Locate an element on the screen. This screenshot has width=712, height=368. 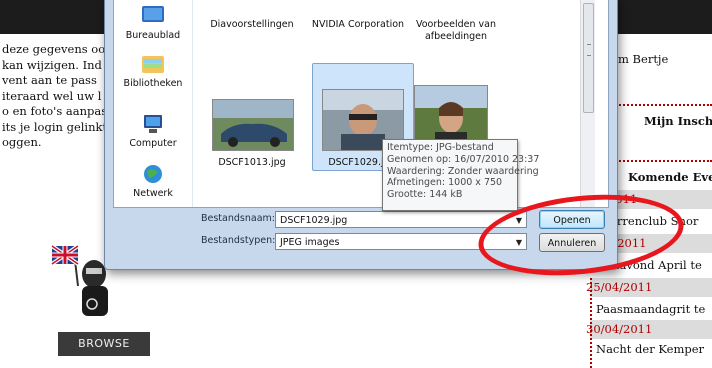
event-date: 30/04/2011 is located at coordinates (619, 329).